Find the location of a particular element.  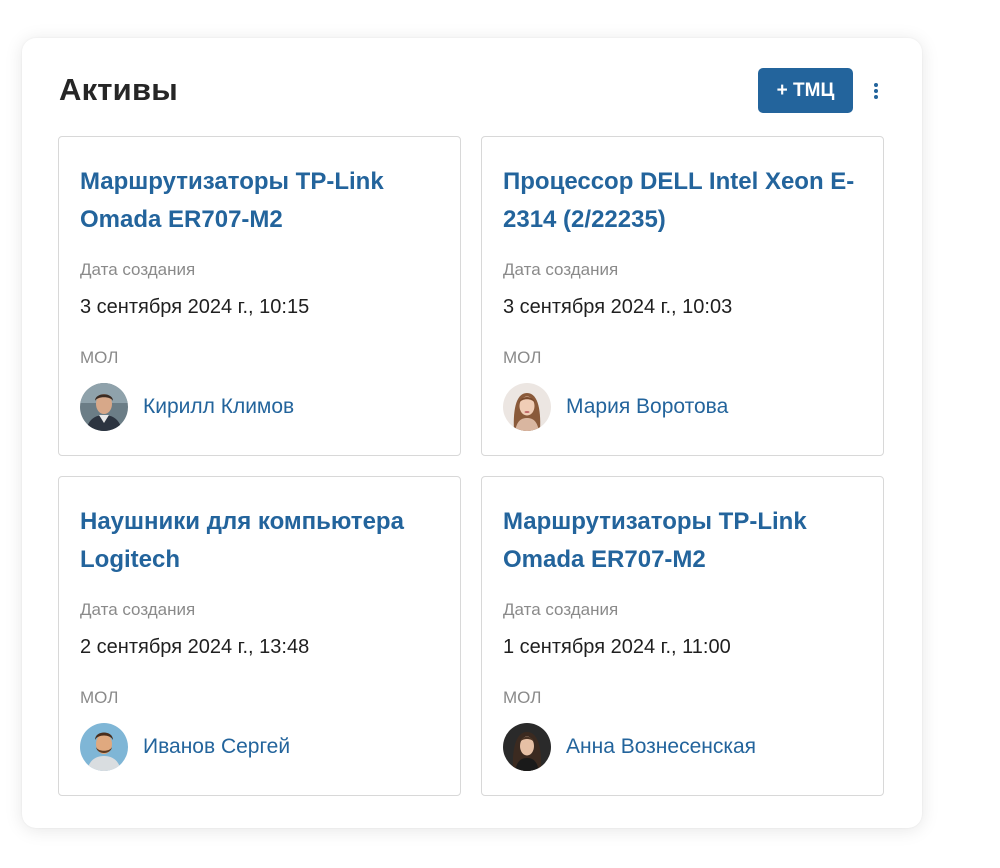

date-value: 3 сентября 2024 г., 10:03 is located at coordinates (618, 307).